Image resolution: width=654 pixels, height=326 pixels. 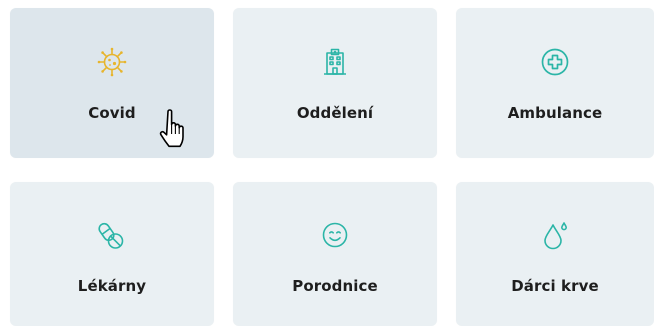 What do you see at coordinates (112, 286) in the screenshot?
I see `tile-label-lekarny: Lékárny` at bounding box center [112, 286].